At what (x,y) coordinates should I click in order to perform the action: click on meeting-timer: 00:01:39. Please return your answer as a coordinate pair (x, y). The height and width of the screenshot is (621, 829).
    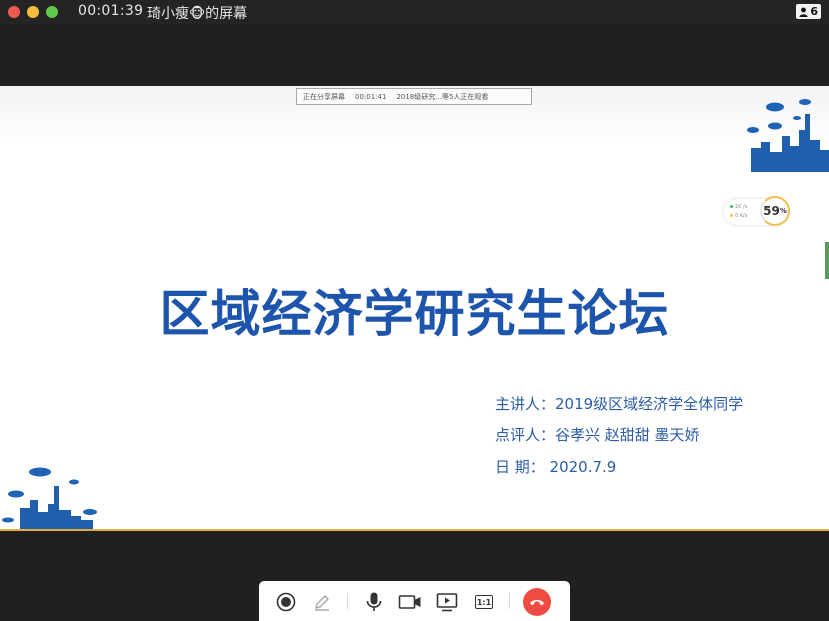
    Looking at the image, I should click on (111, 11).